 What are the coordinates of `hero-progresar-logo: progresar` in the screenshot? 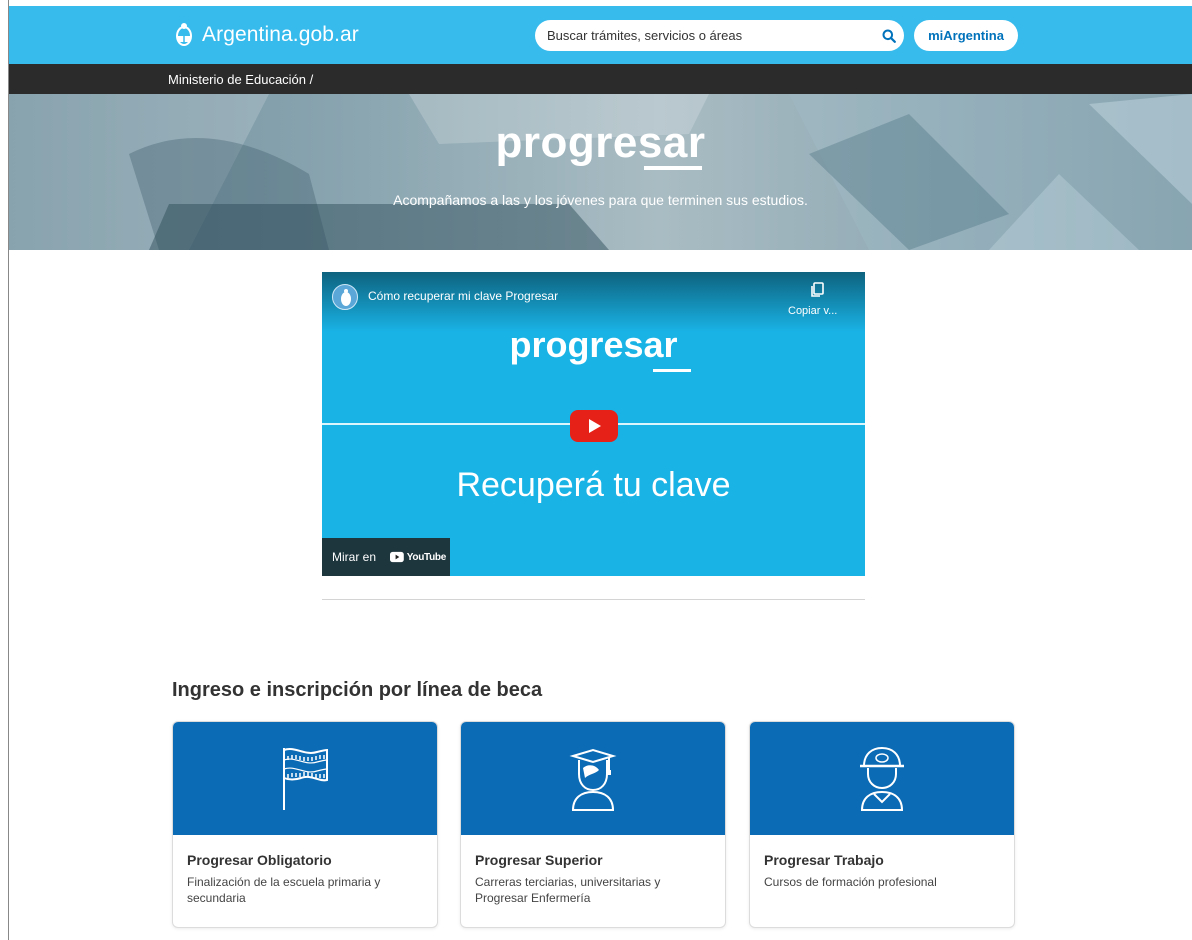 It's located at (600, 142).